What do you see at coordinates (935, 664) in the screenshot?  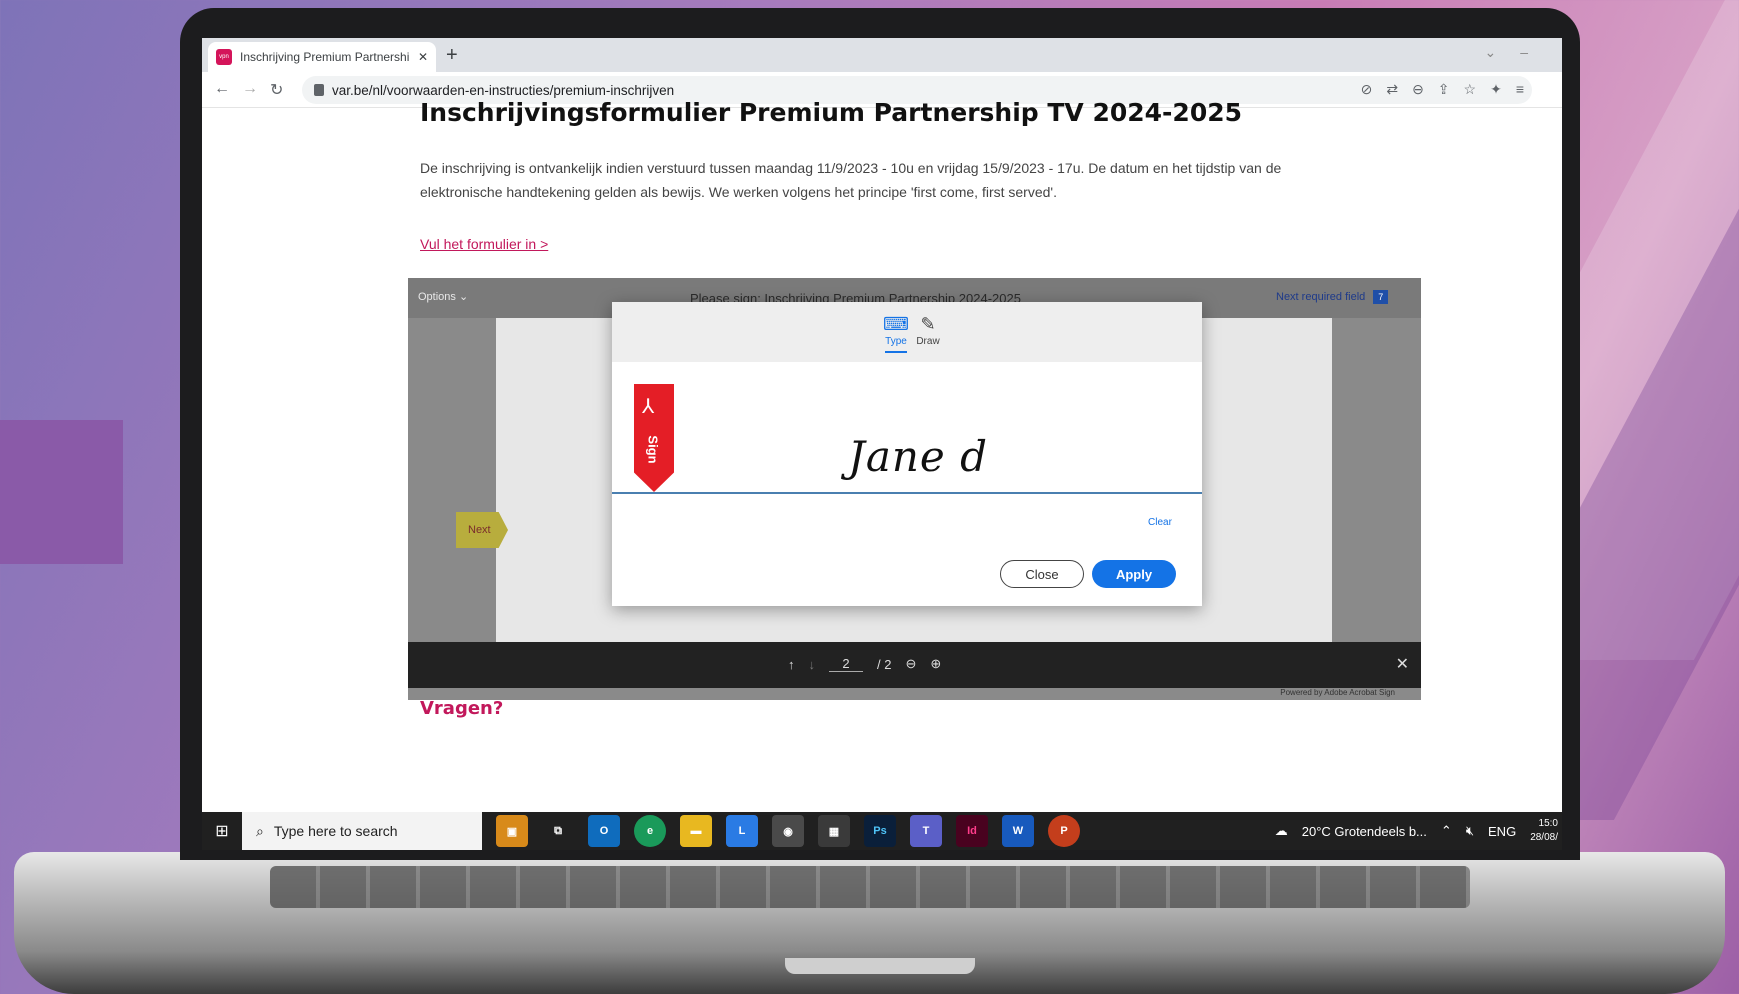 I see `zoom-in-icon: ⊕` at bounding box center [935, 664].